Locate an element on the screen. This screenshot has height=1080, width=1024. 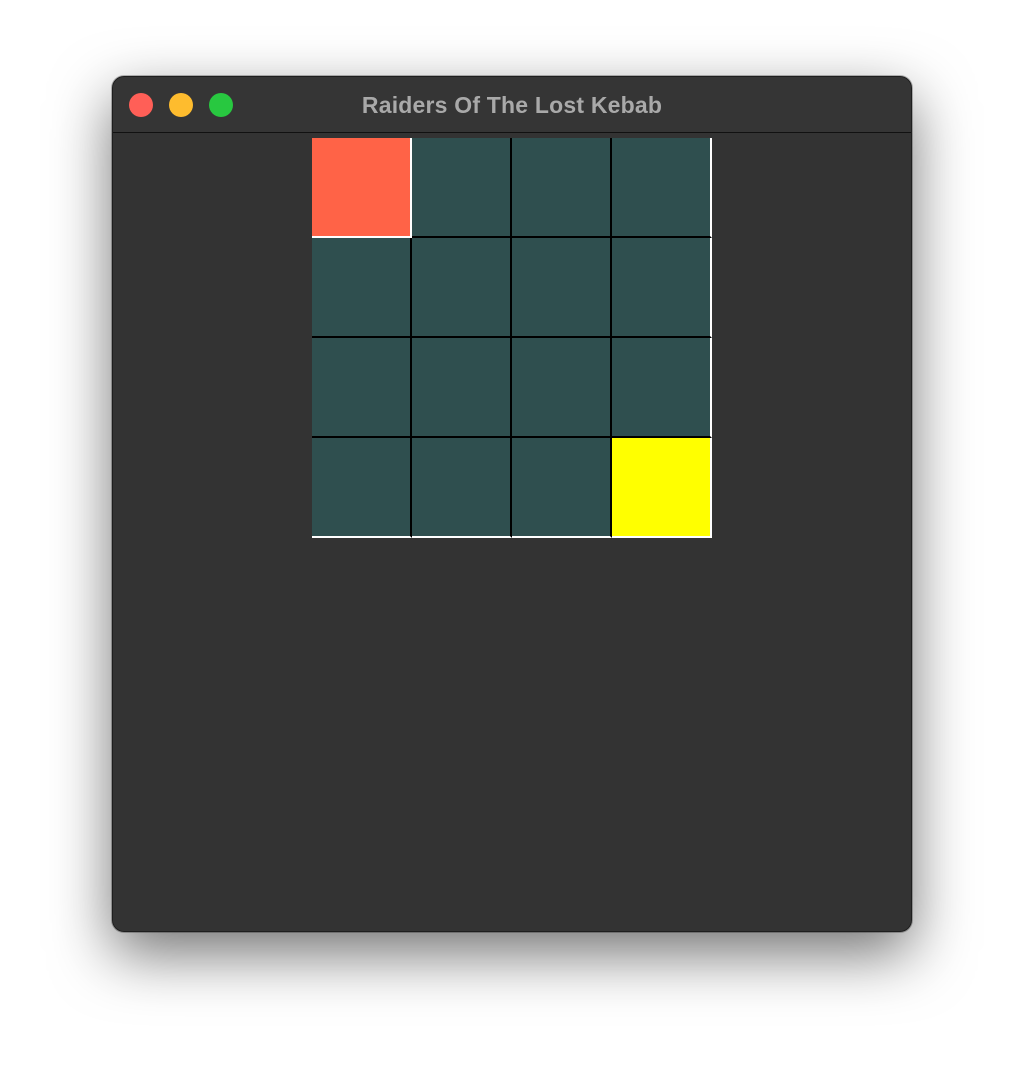
game-board is located at coordinates (512, 338).